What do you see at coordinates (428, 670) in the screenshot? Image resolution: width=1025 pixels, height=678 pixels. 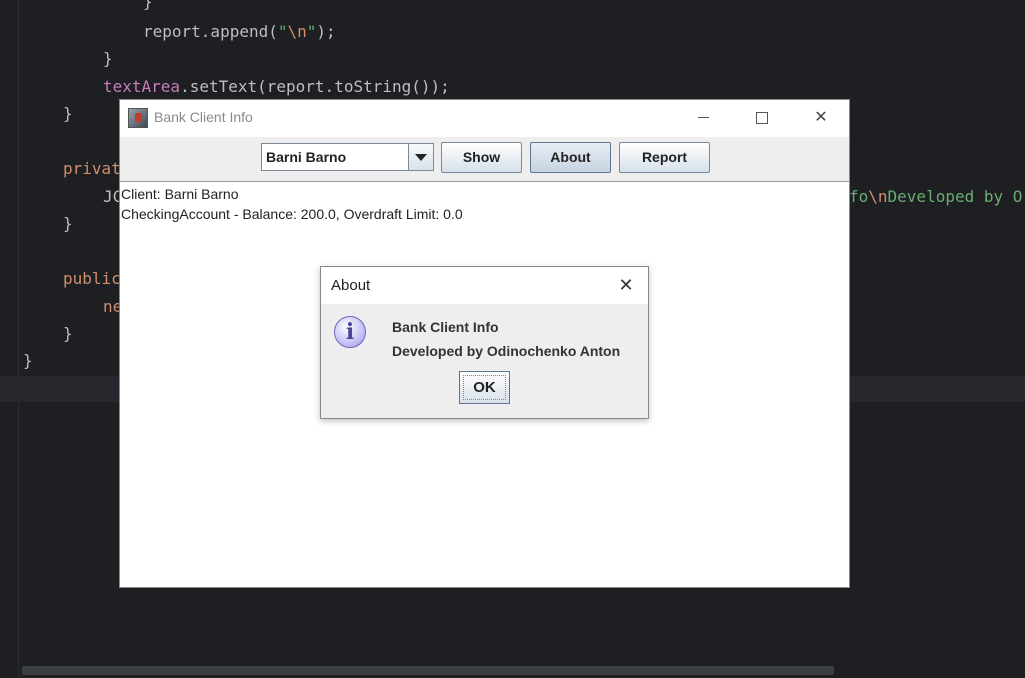 I see `editor-horizontal-scrollbar` at bounding box center [428, 670].